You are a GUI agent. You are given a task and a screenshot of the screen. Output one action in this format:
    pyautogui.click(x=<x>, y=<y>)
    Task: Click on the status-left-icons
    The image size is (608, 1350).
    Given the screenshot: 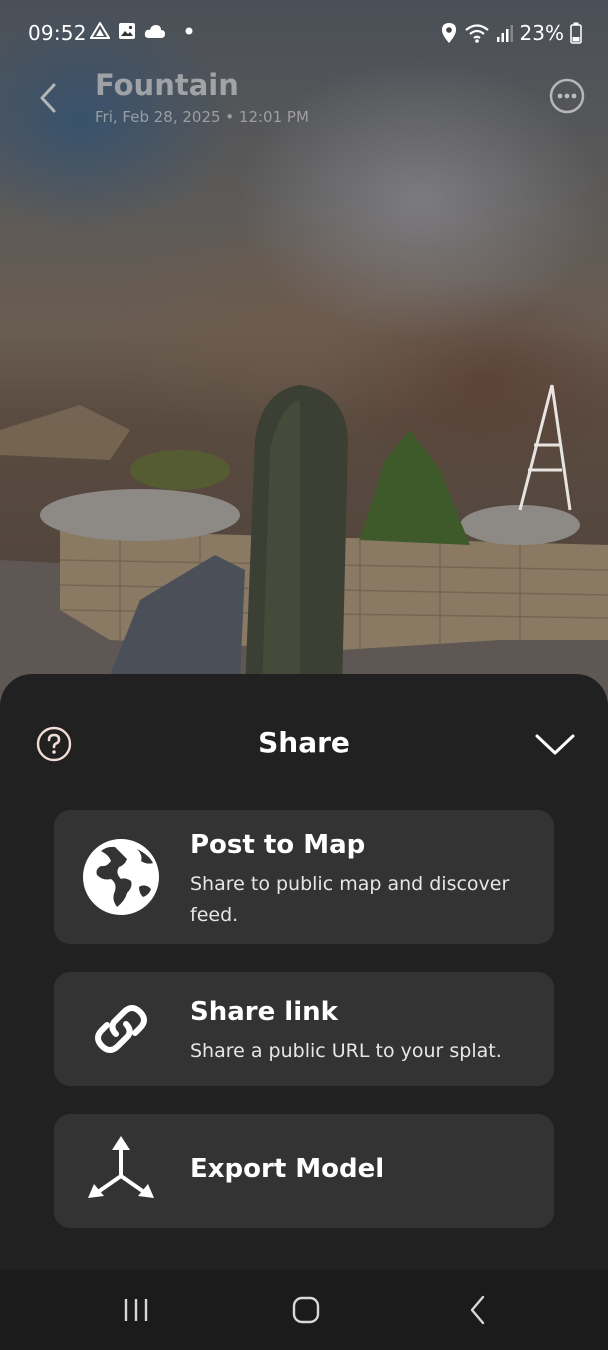 What is the action you would take?
    pyautogui.click(x=143, y=31)
    